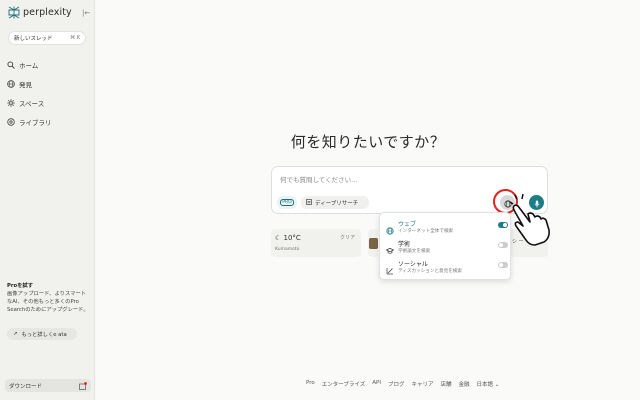  I want to click on arrow-up-right-icon: ↗, so click(15, 334).